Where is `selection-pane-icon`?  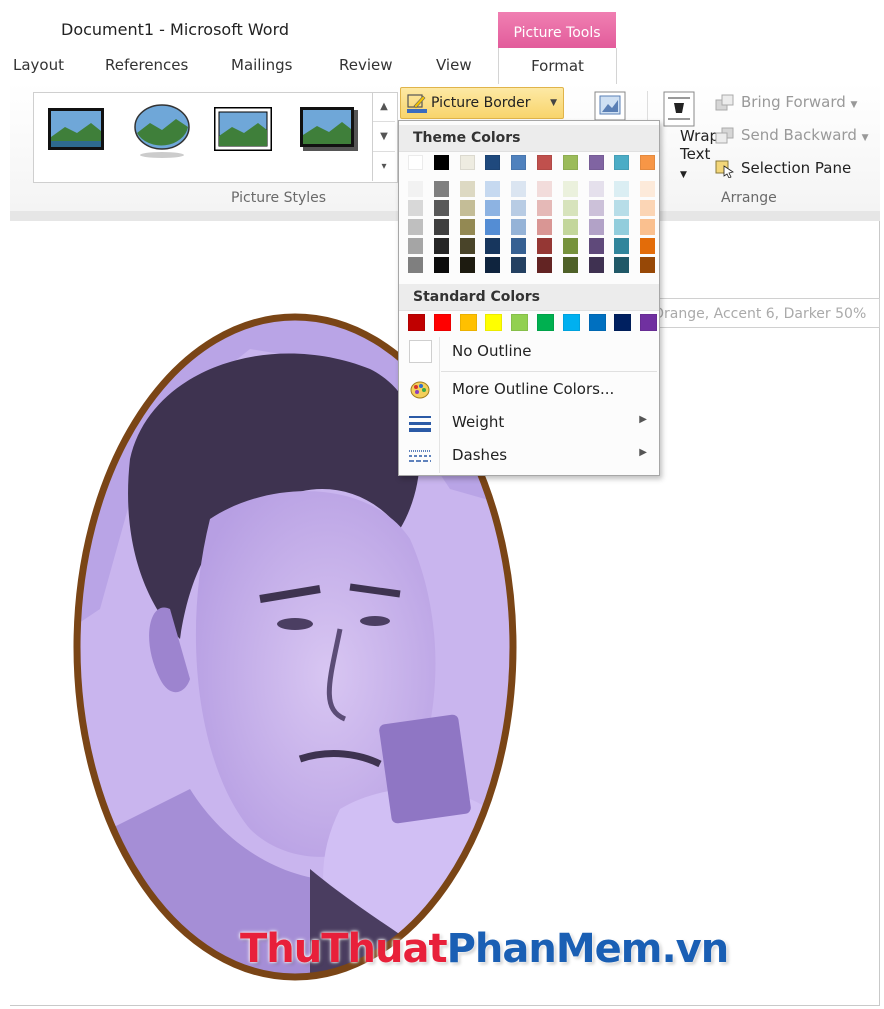
selection-pane-icon is located at coordinates (724, 169).